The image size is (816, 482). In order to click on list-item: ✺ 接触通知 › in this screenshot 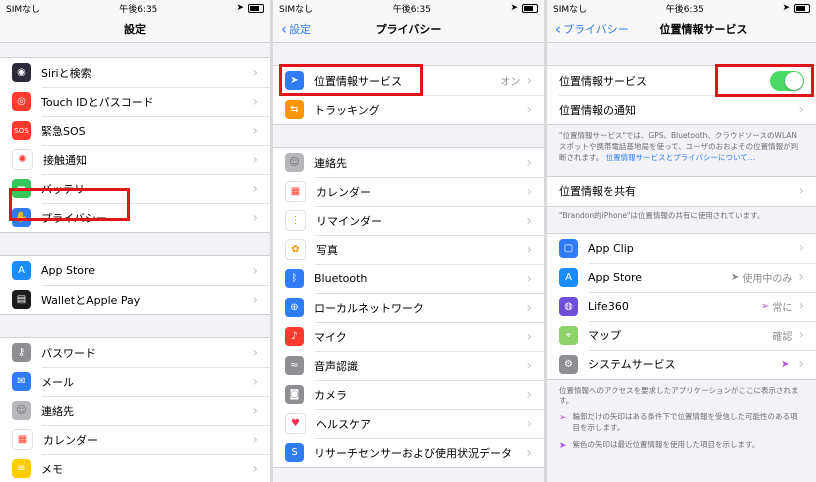, I will do `click(135, 159)`.